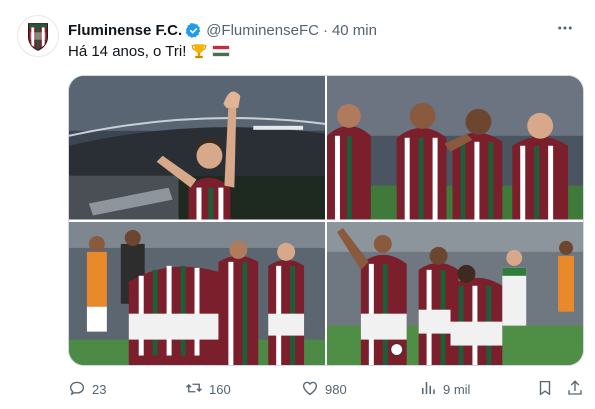 Image resolution: width=595 pixels, height=409 pixels. I want to click on trophy-icon, so click(199, 51).